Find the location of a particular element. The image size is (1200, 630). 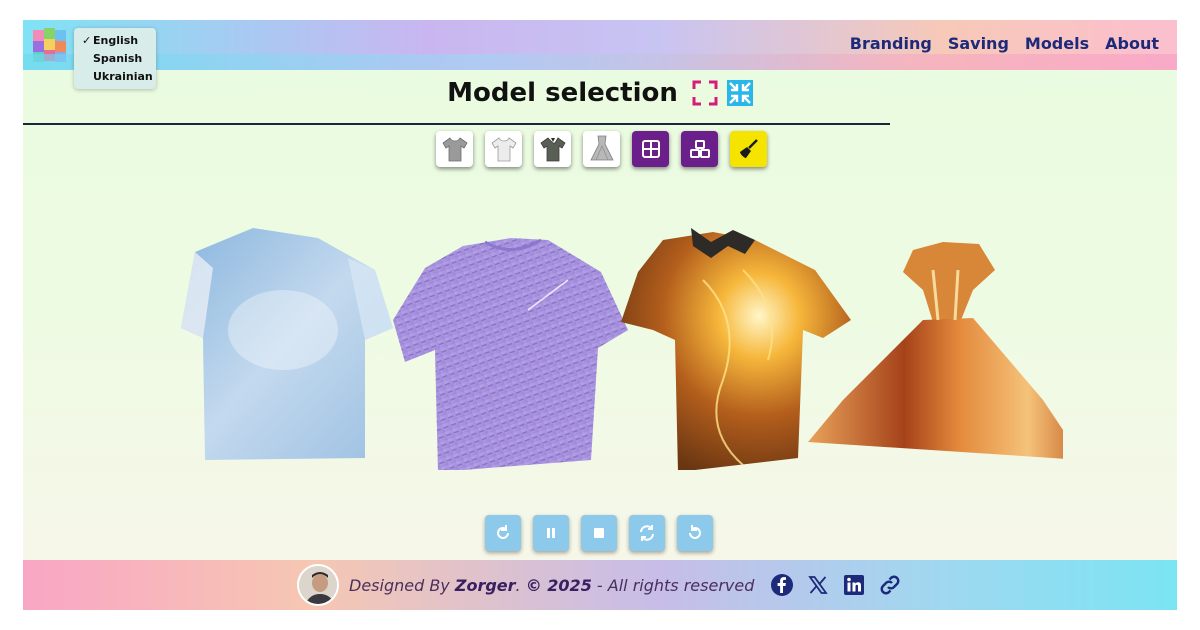

author-name: Zorger is located at coordinates (485, 585).